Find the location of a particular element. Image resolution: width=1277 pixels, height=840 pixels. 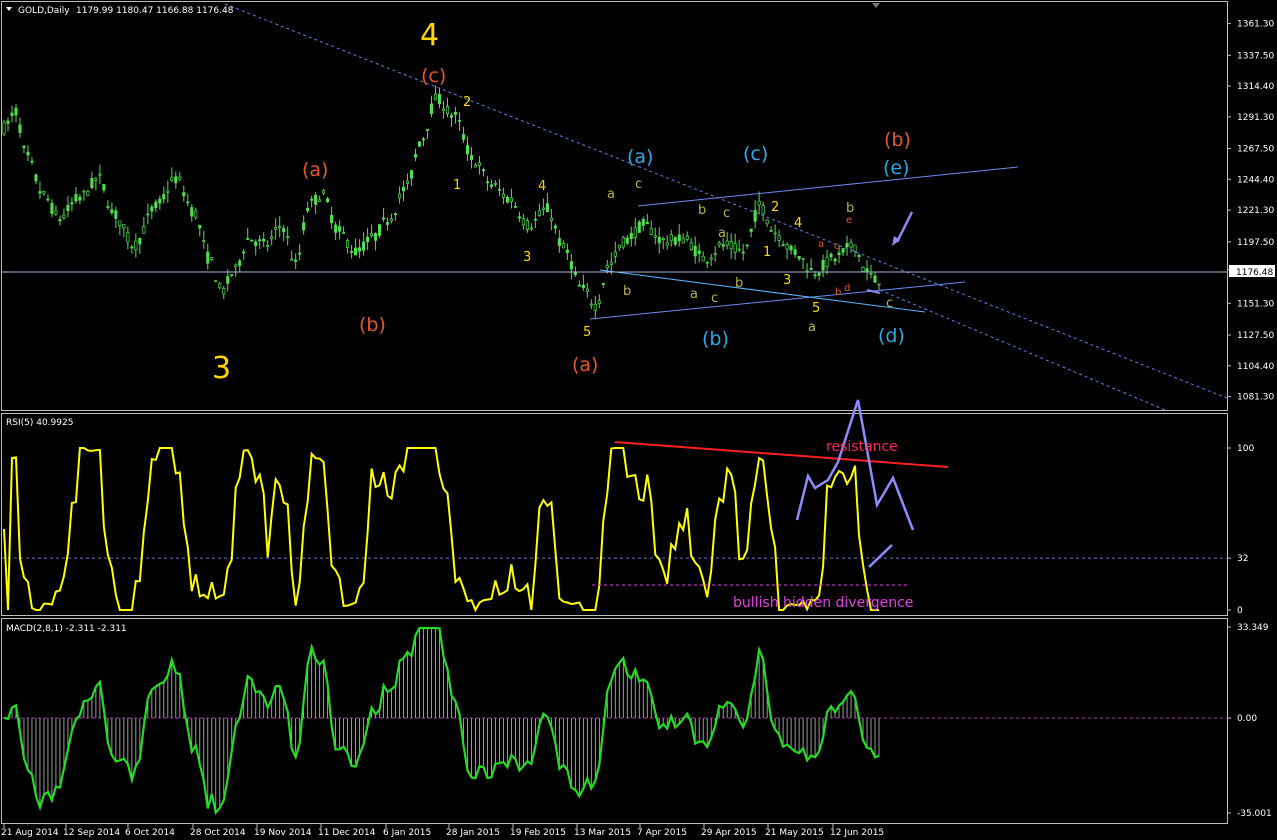

rsi-tick-label: 0 is located at coordinates (1240, 611).